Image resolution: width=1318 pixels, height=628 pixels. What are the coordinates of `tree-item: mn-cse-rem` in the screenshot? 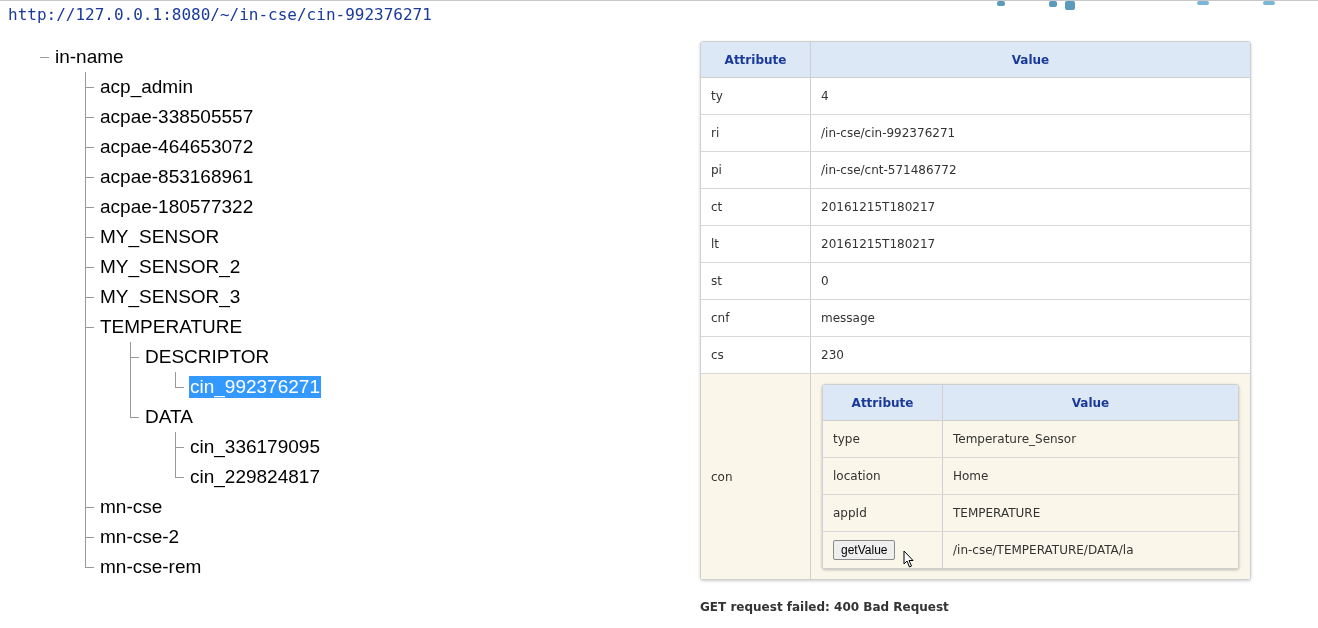 It's located at (151, 567).